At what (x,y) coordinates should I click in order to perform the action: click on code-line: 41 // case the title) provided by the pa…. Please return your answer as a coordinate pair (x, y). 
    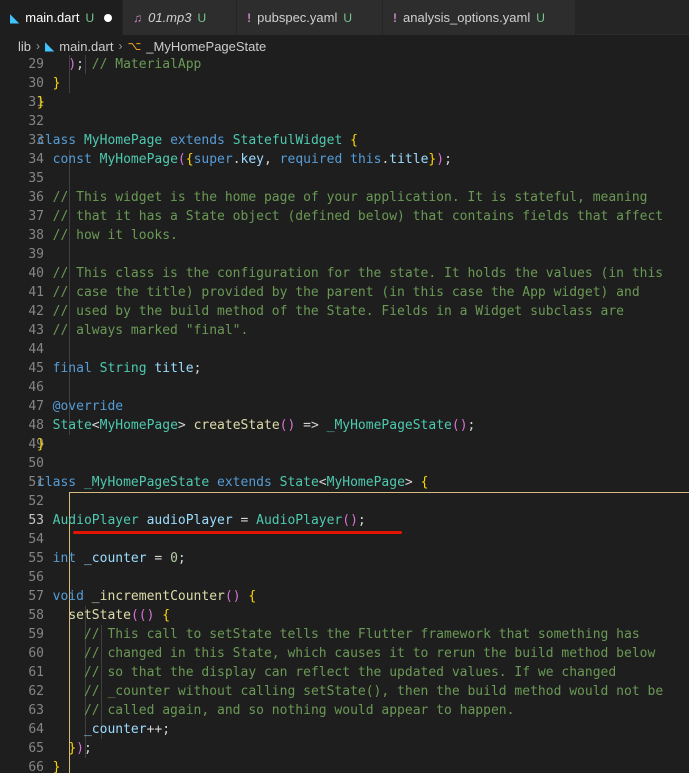
    Looking at the image, I should click on (344, 292).